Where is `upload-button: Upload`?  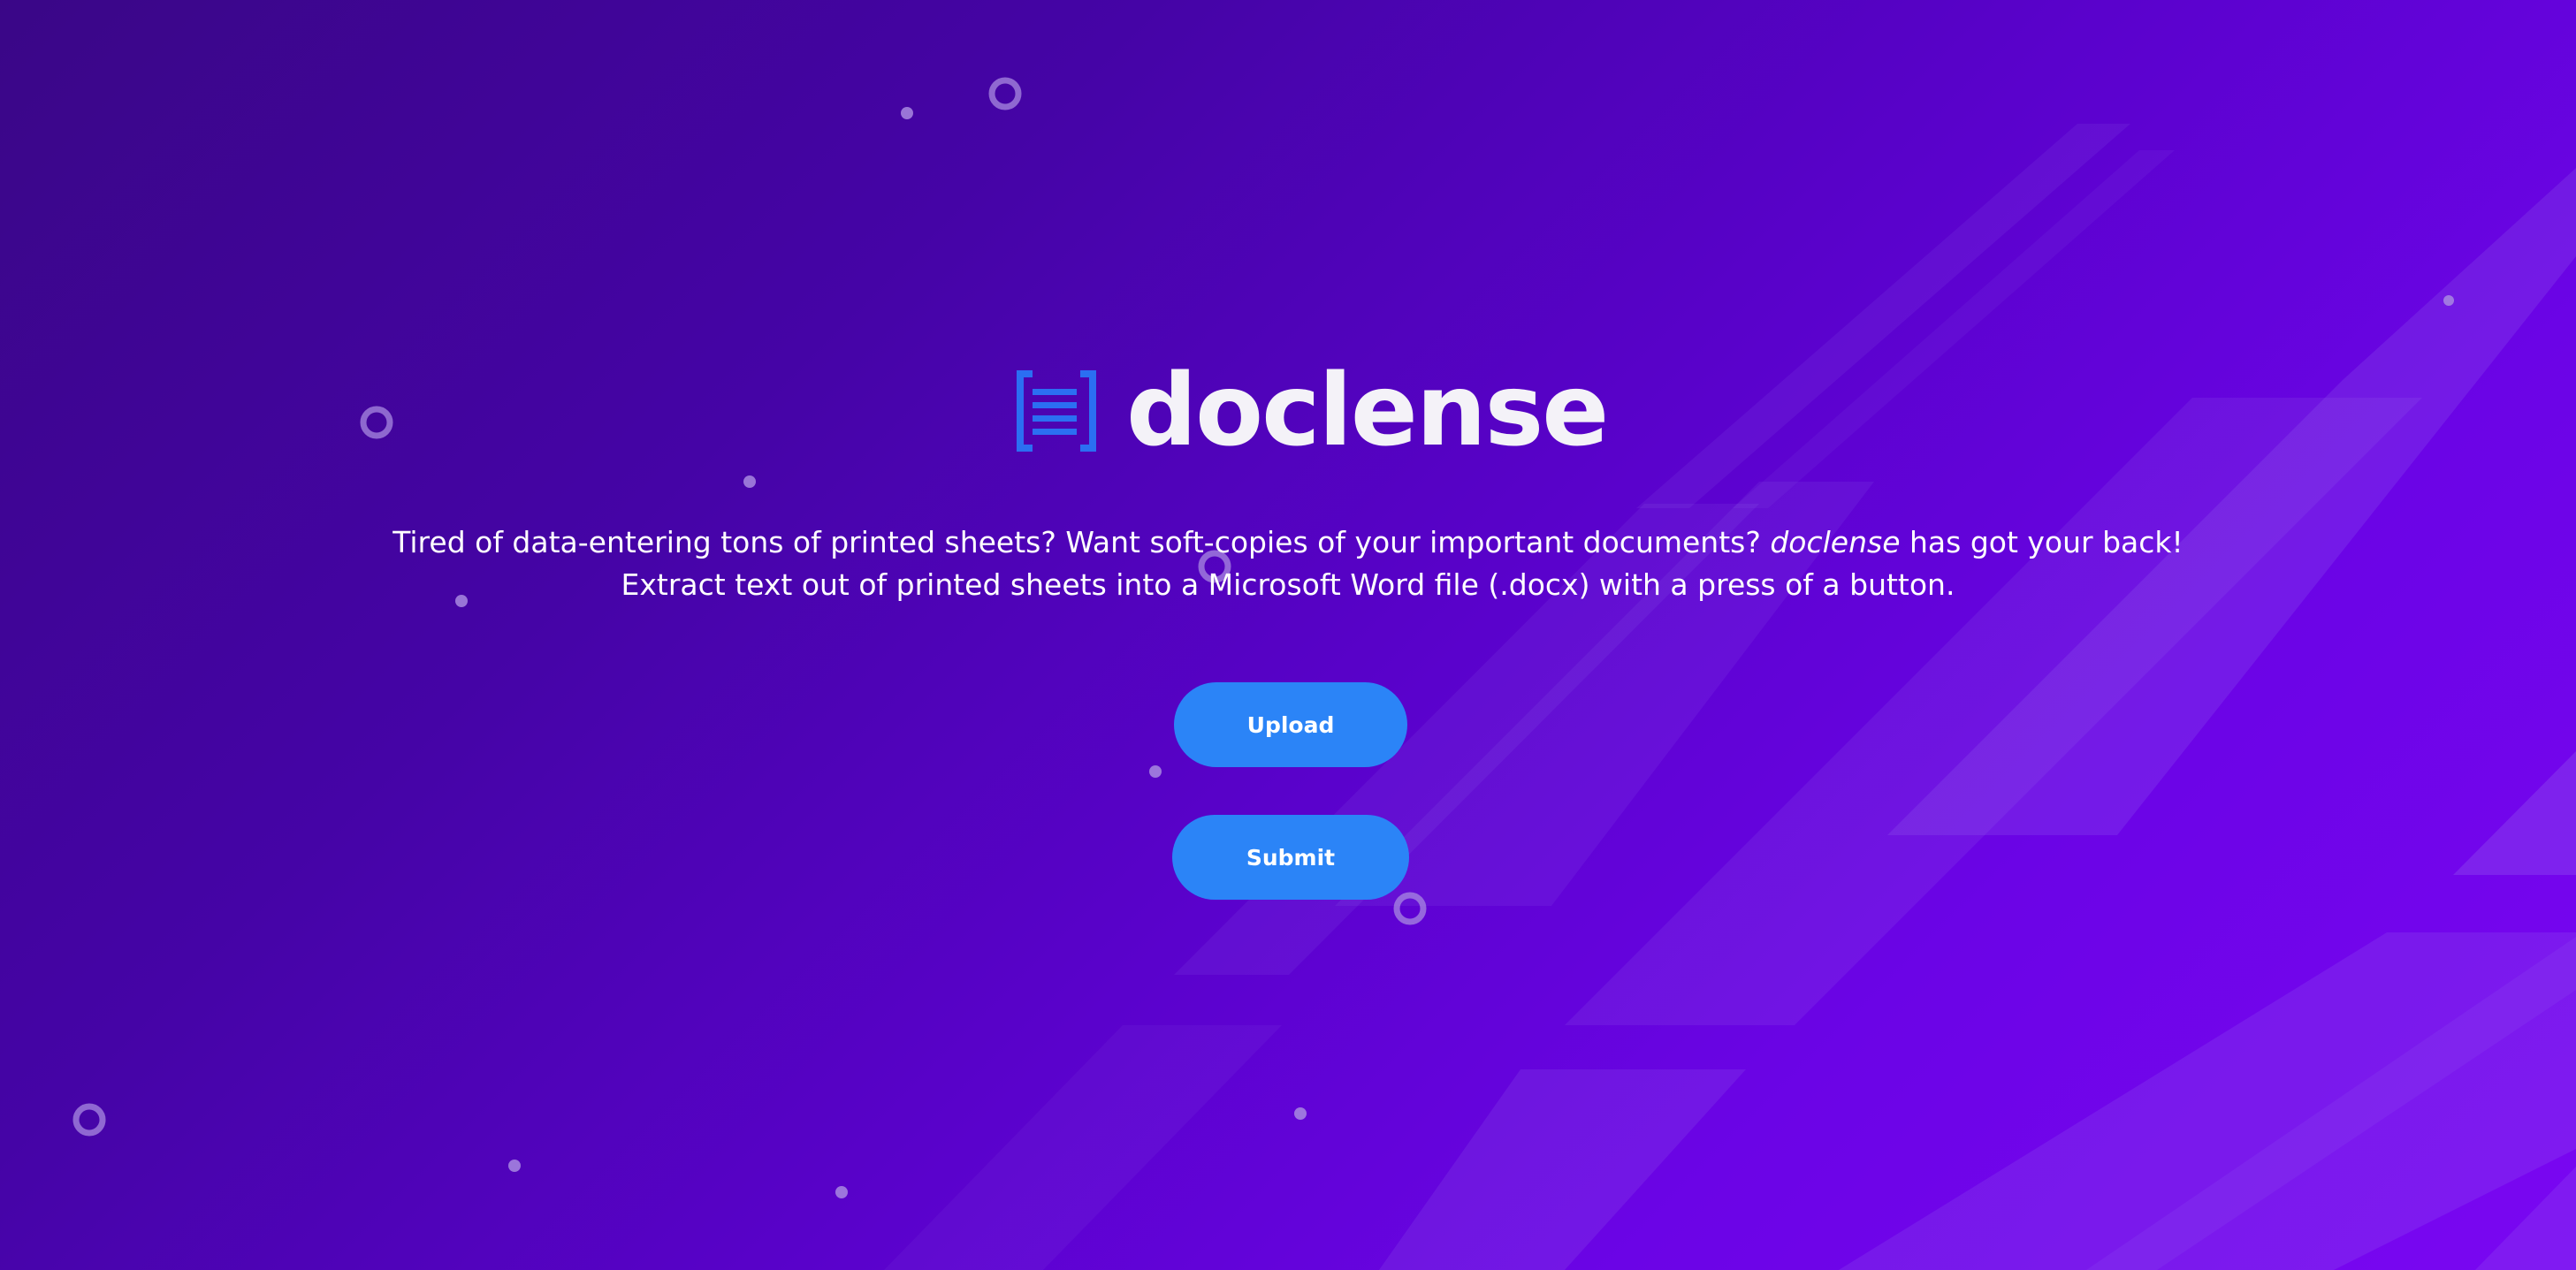
upload-button: Upload is located at coordinates (1290, 724).